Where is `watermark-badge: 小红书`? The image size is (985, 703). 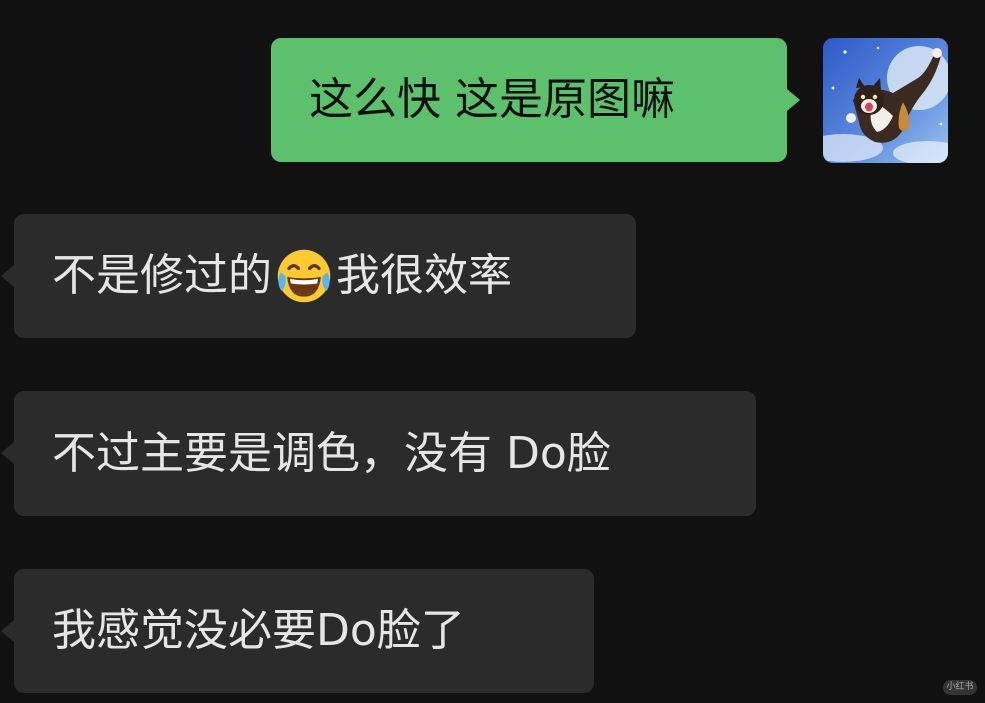
watermark-badge: 小红书 is located at coordinates (960, 687).